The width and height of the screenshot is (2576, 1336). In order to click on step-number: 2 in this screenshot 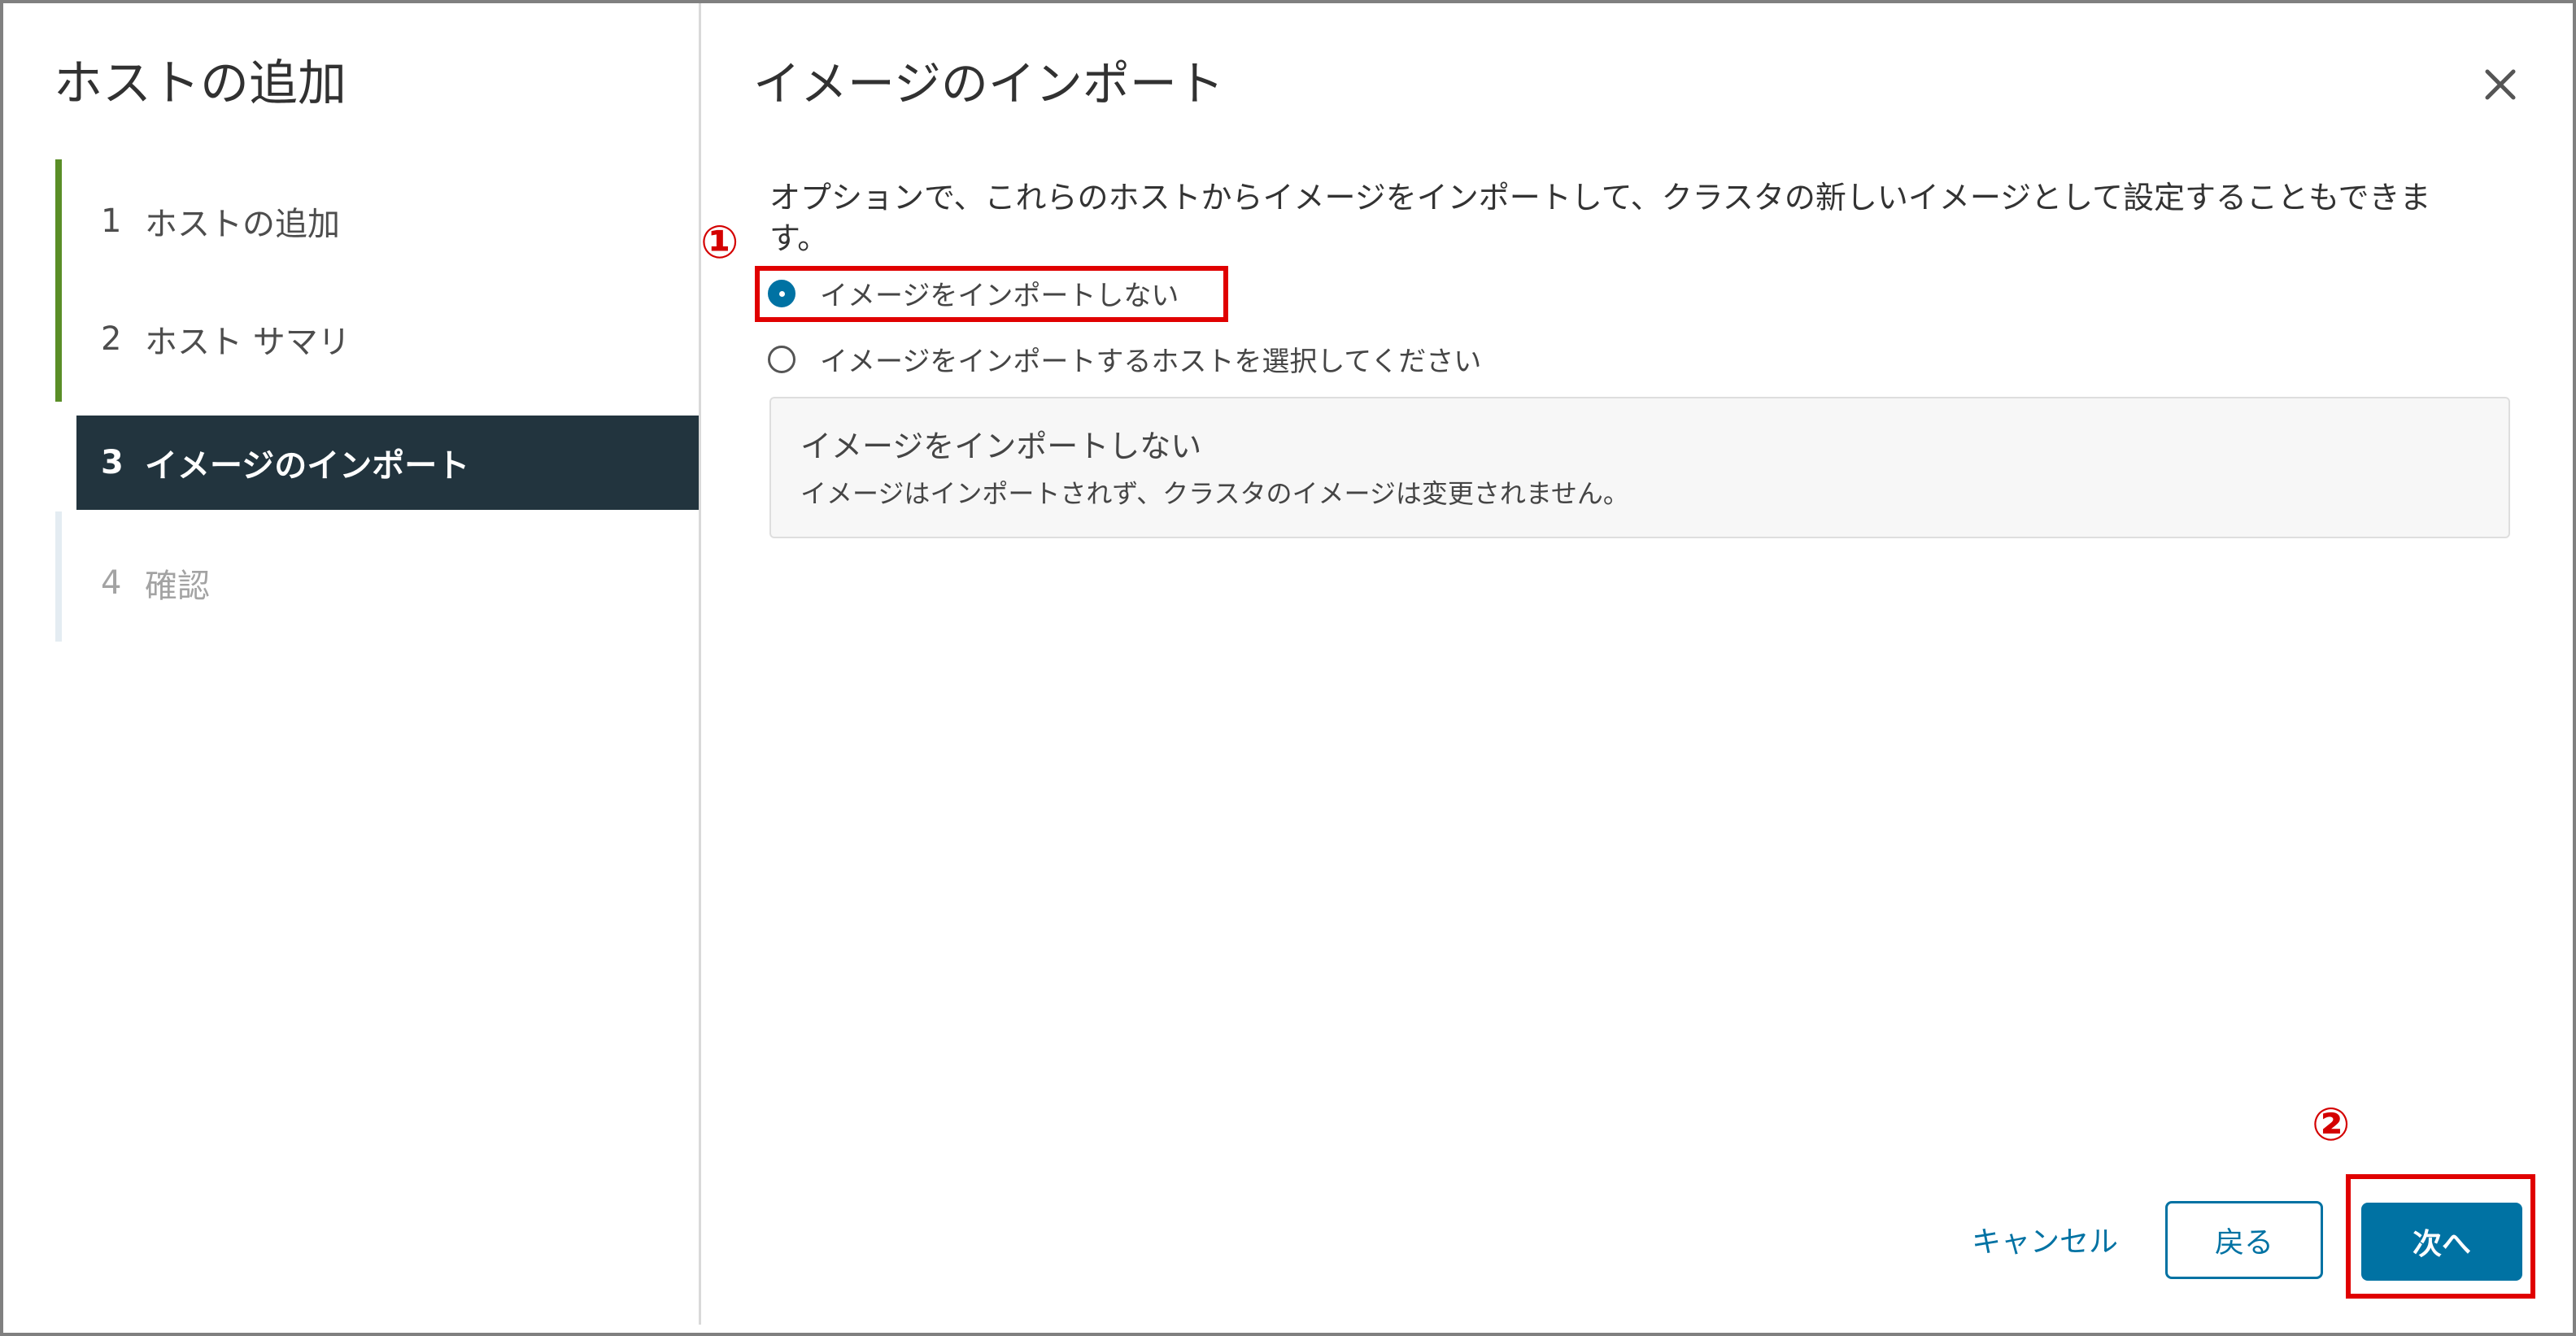, I will do `click(111, 339)`.